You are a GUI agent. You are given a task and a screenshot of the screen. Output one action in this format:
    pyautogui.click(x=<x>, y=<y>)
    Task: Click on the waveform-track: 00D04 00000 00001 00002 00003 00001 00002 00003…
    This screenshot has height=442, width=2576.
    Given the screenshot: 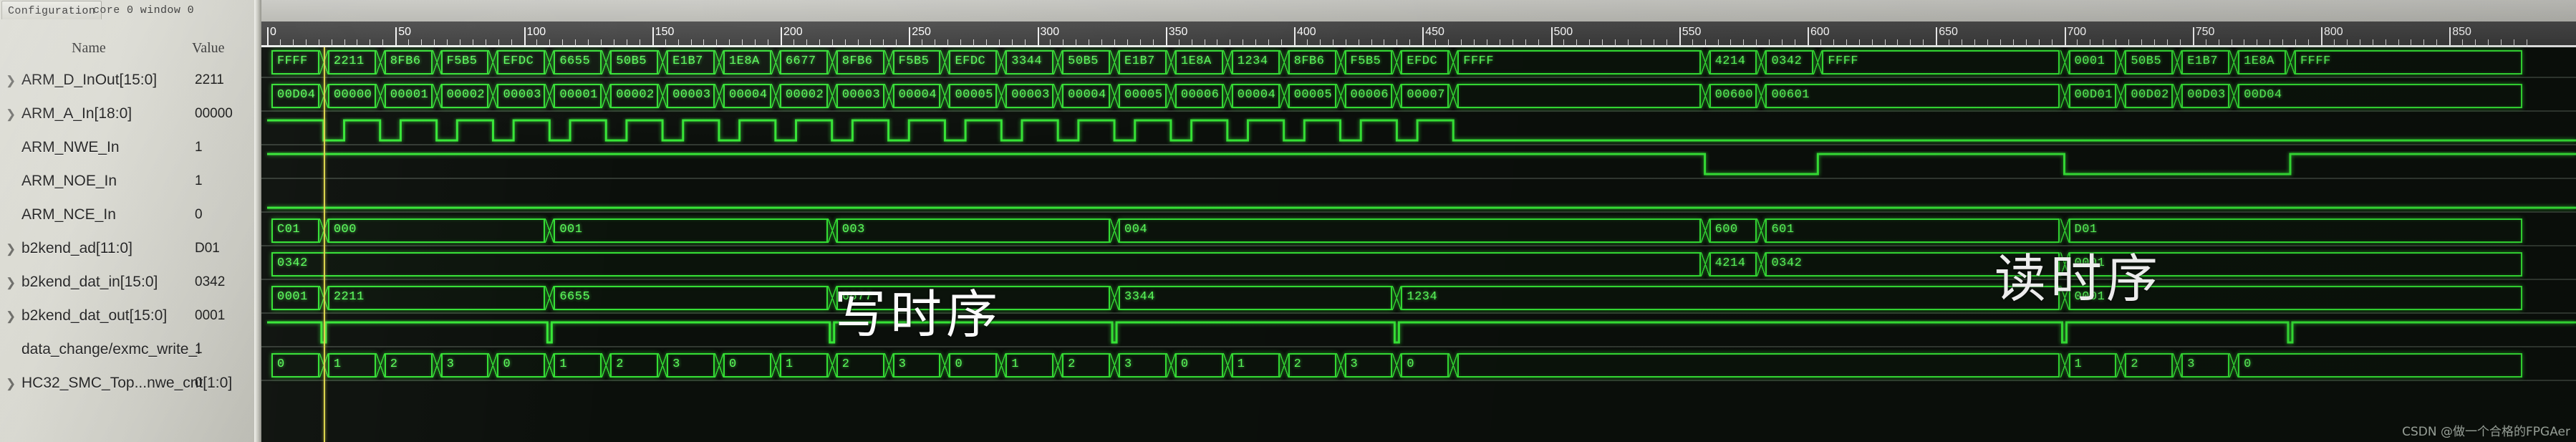 What is the action you would take?
    pyautogui.click(x=1418, y=100)
    